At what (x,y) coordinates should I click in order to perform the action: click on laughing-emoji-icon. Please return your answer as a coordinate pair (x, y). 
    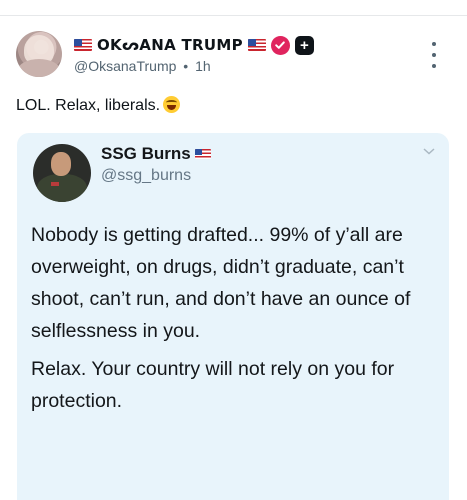
    Looking at the image, I should click on (172, 104).